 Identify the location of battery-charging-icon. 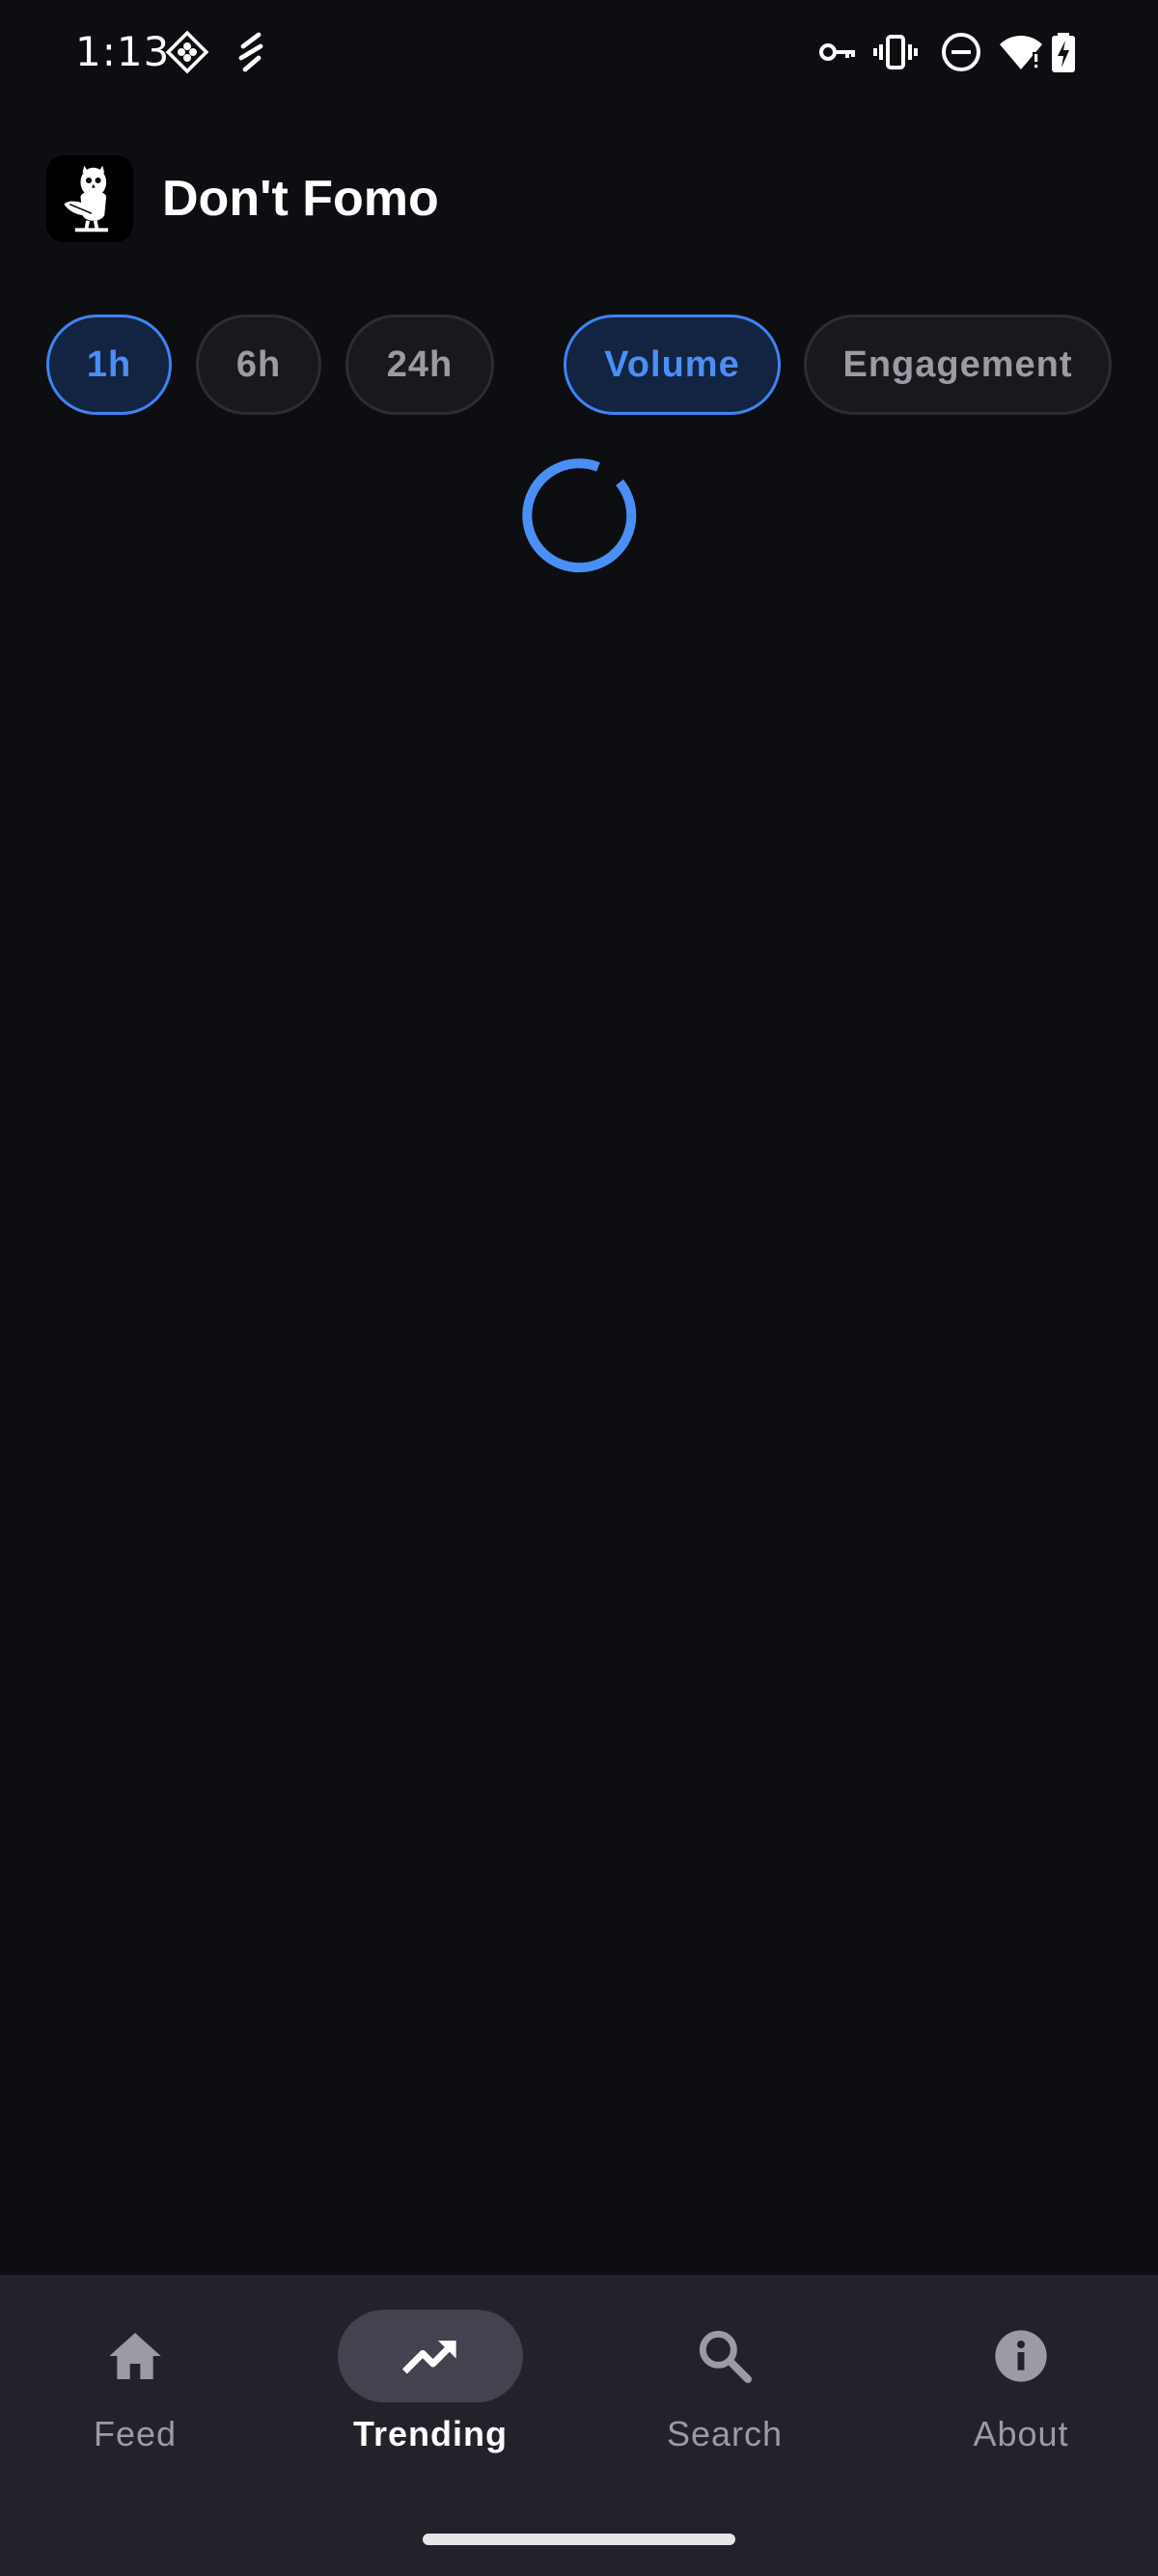
(1067, 52).